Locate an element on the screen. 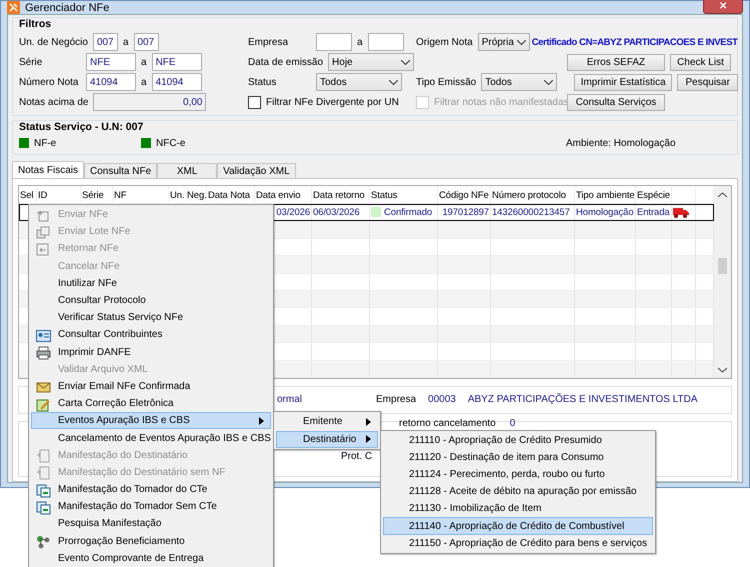 The height and width of the screenshot is (567, 750). menu-item: Cancelamento de Eventos Apuração IBS e CBS is located at coordinates (151, 438).